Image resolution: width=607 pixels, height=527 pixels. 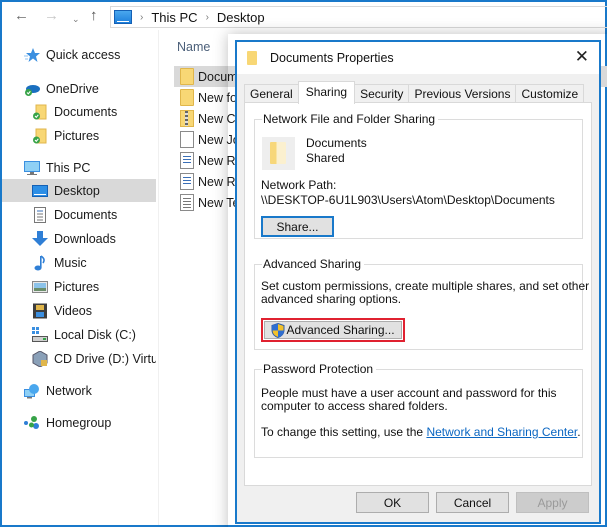 What do you see at coordinates (392, 502) in the screenshot?
I see `ok-button: OK` at bounding box center [392, 502].